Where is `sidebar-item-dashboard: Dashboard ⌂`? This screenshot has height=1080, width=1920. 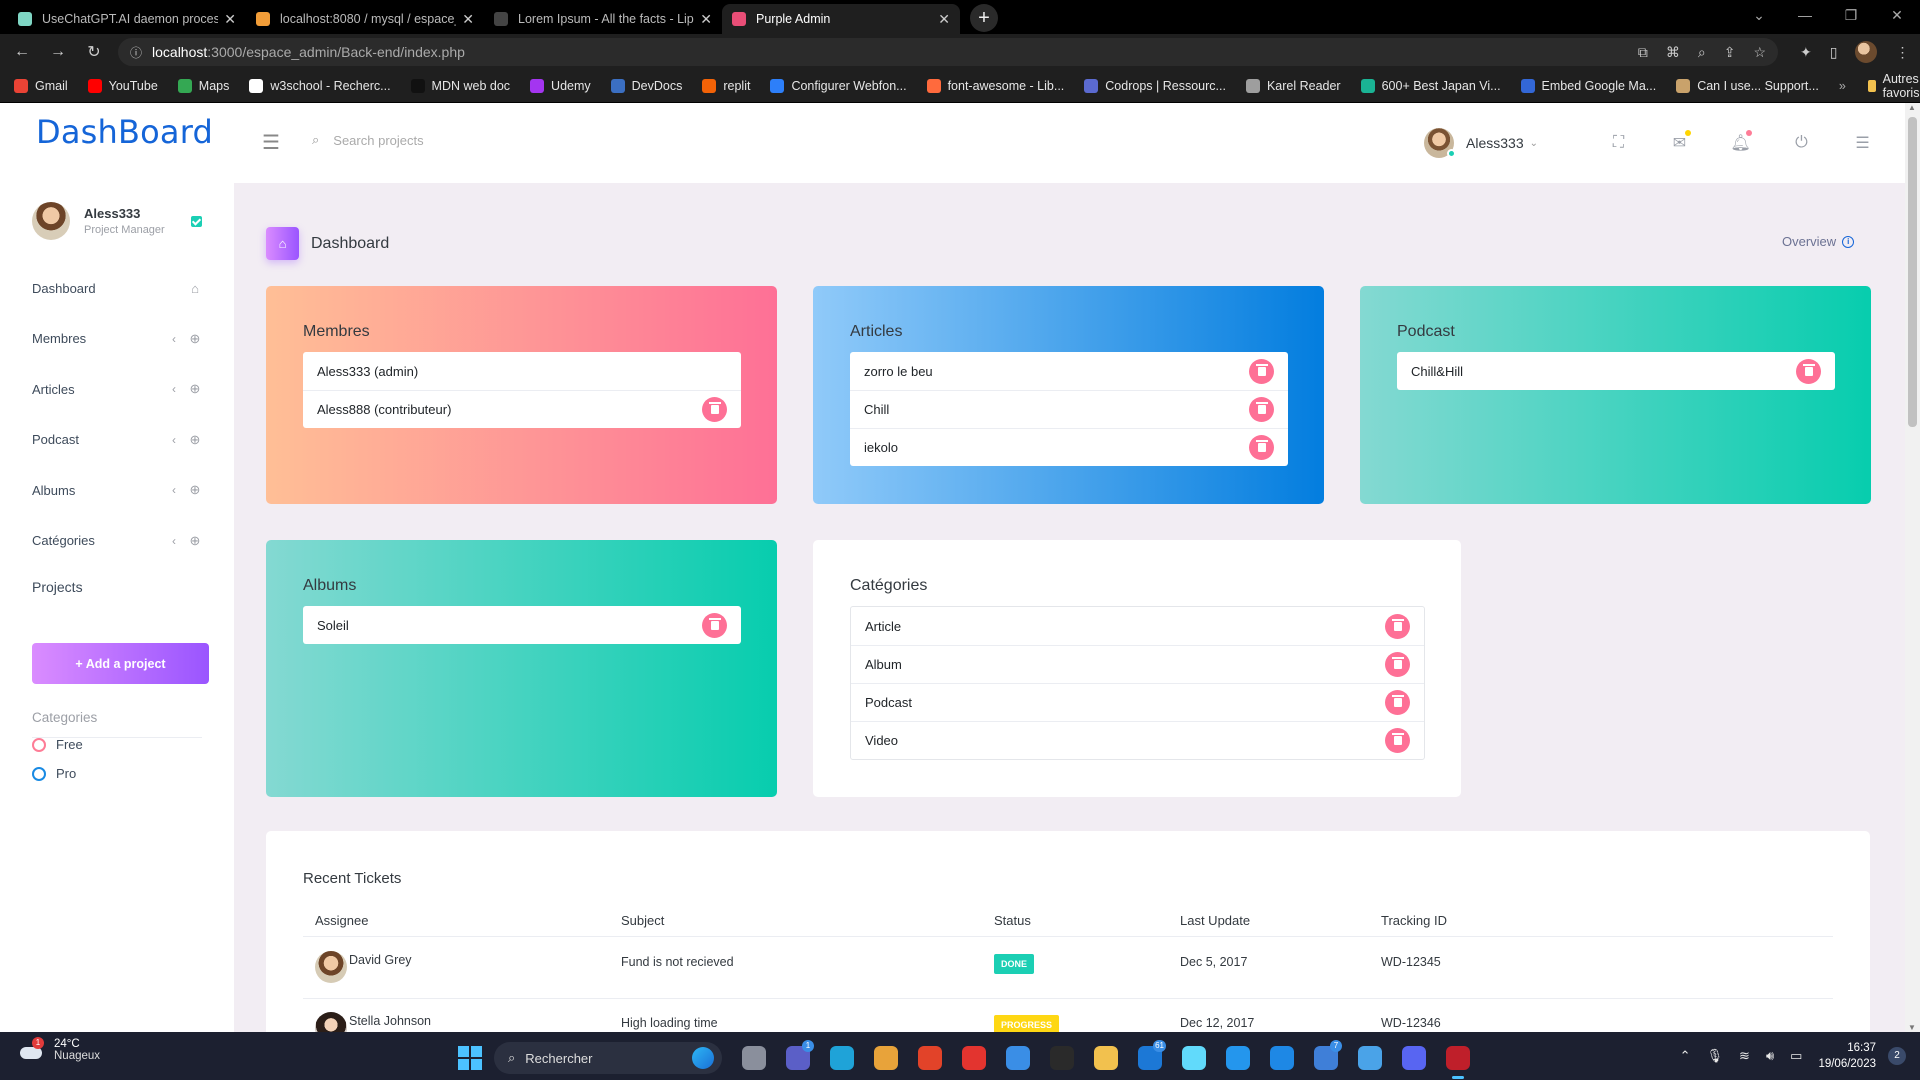 sidebar-item-dashboard: Dashboard ⌂ is located at coordinates (117, 288).